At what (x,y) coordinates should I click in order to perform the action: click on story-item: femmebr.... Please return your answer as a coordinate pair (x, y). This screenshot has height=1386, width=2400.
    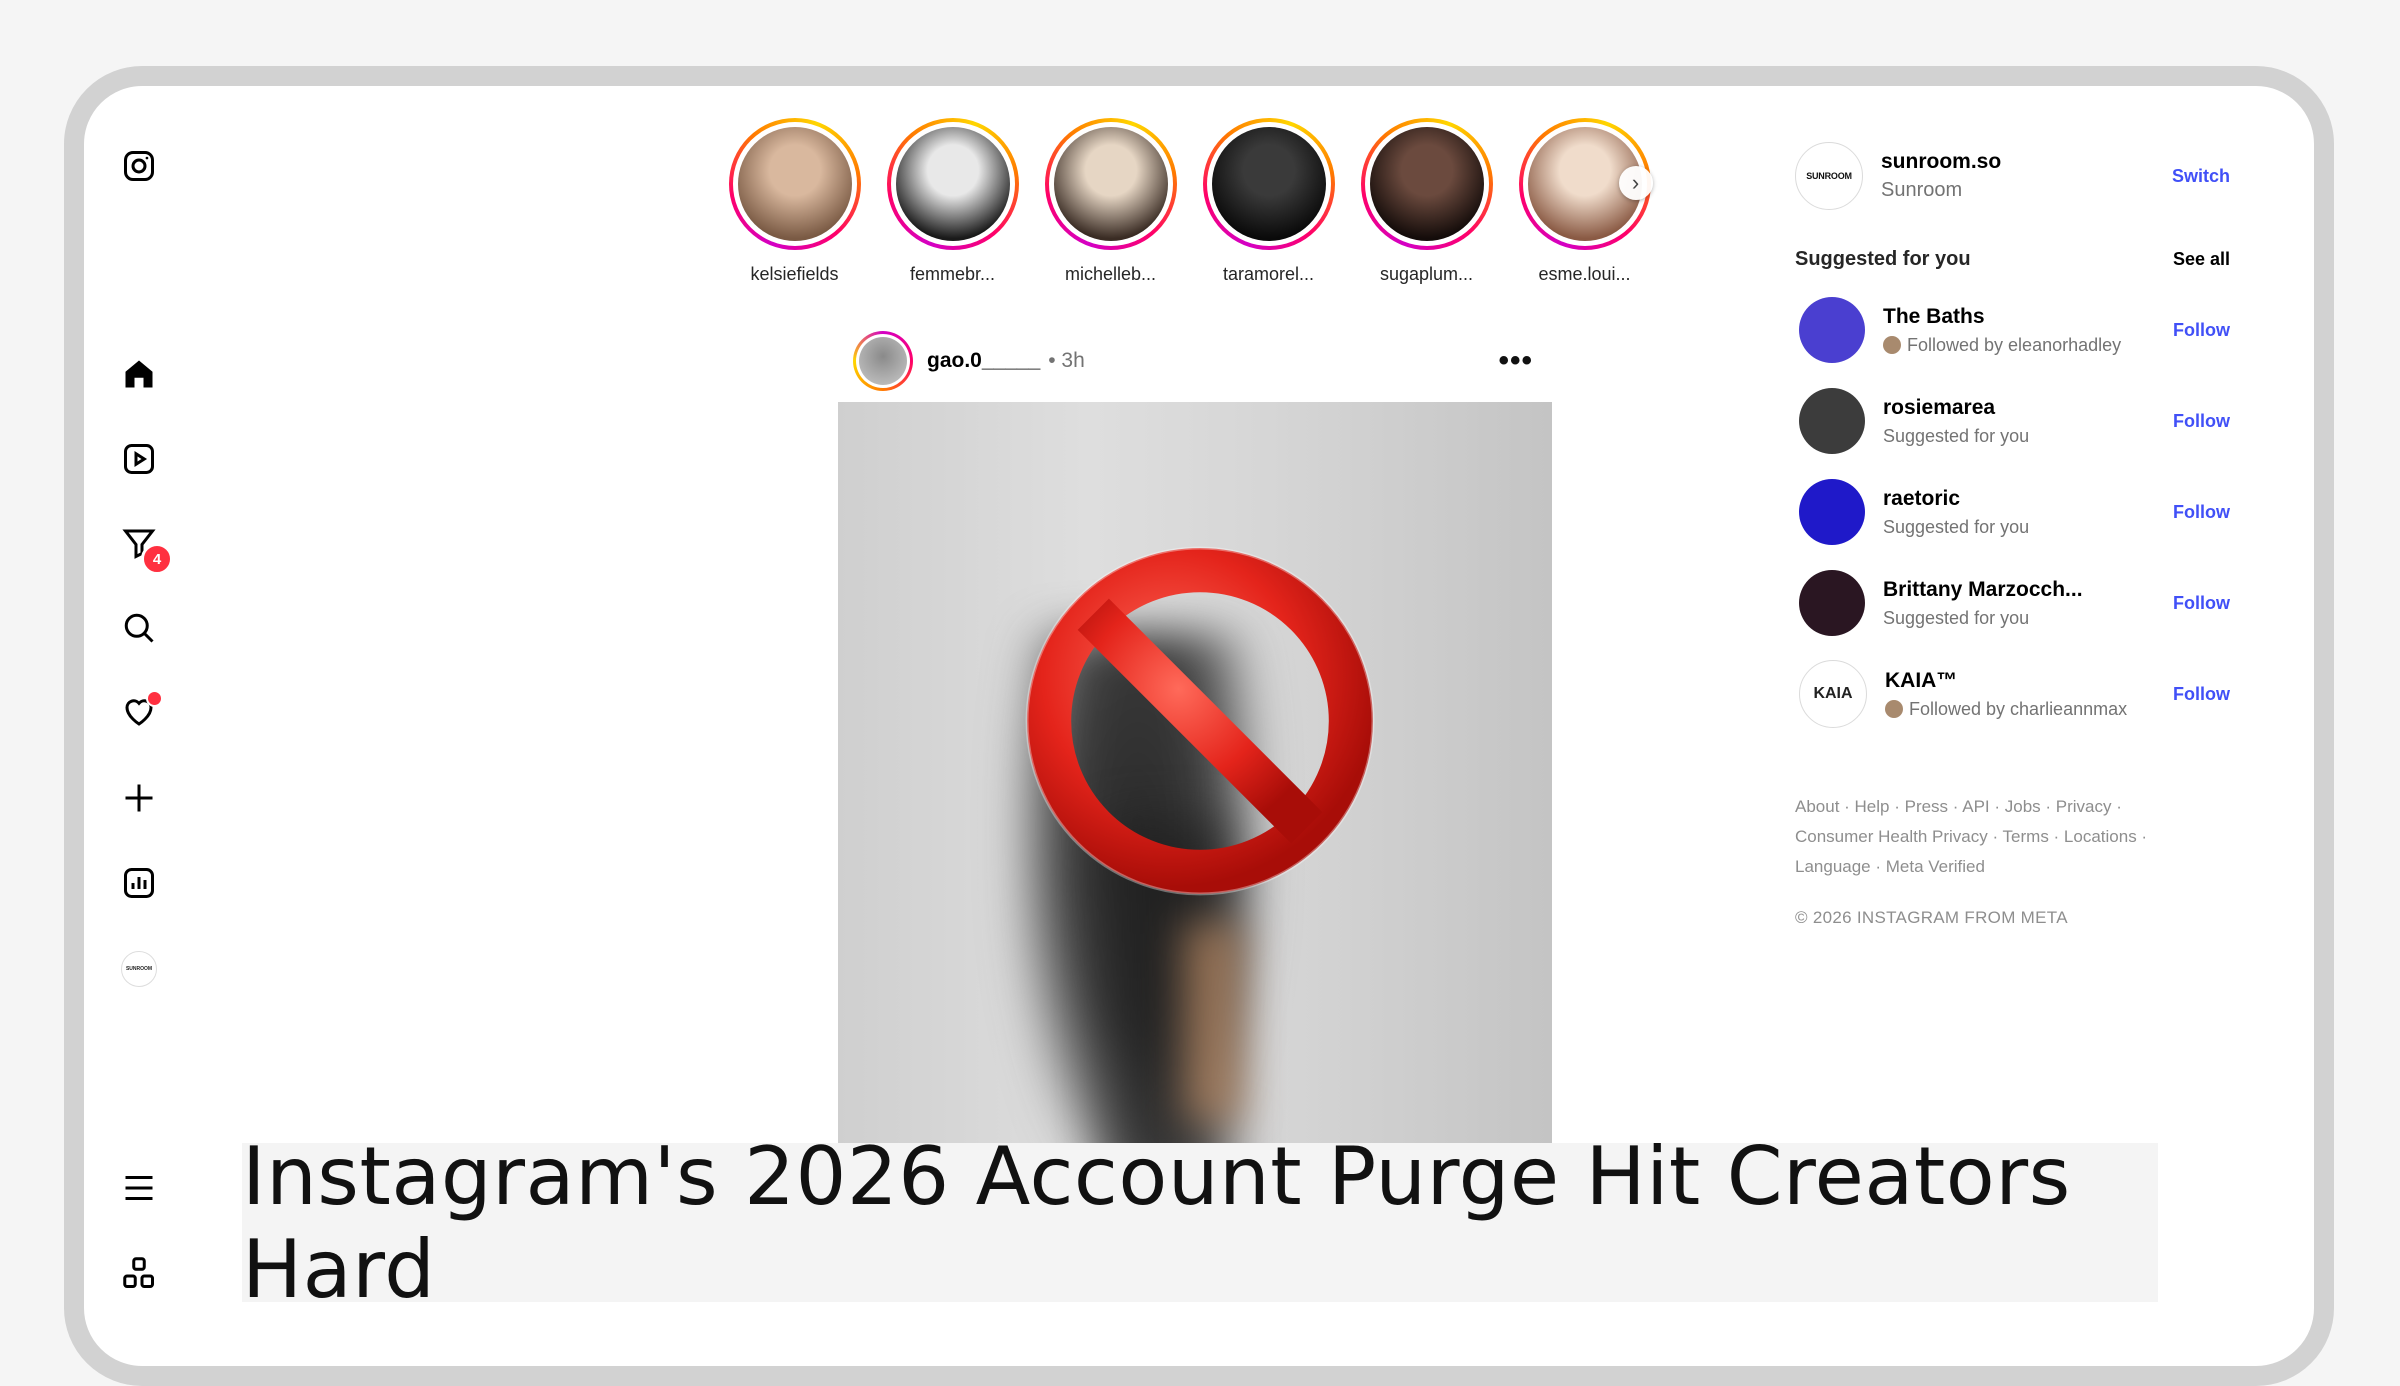
    Looking at the image, I should click on (952, 201).